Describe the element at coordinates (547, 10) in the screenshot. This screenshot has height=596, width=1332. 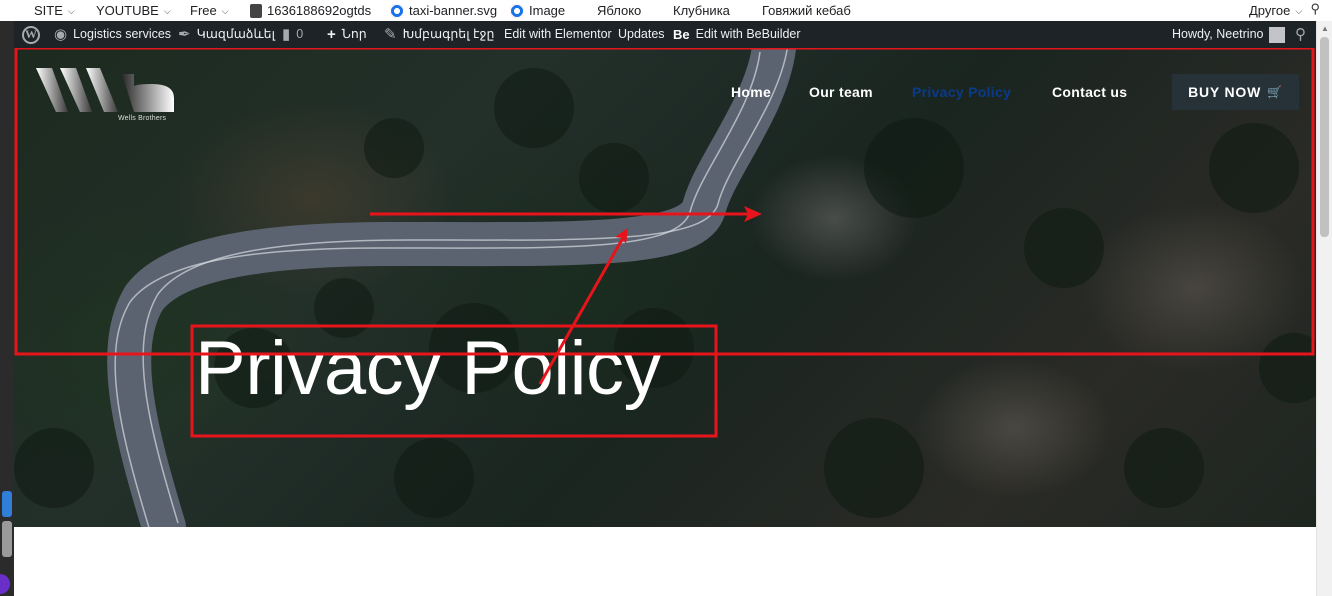
I see `bookmark-label: Image` at that location.